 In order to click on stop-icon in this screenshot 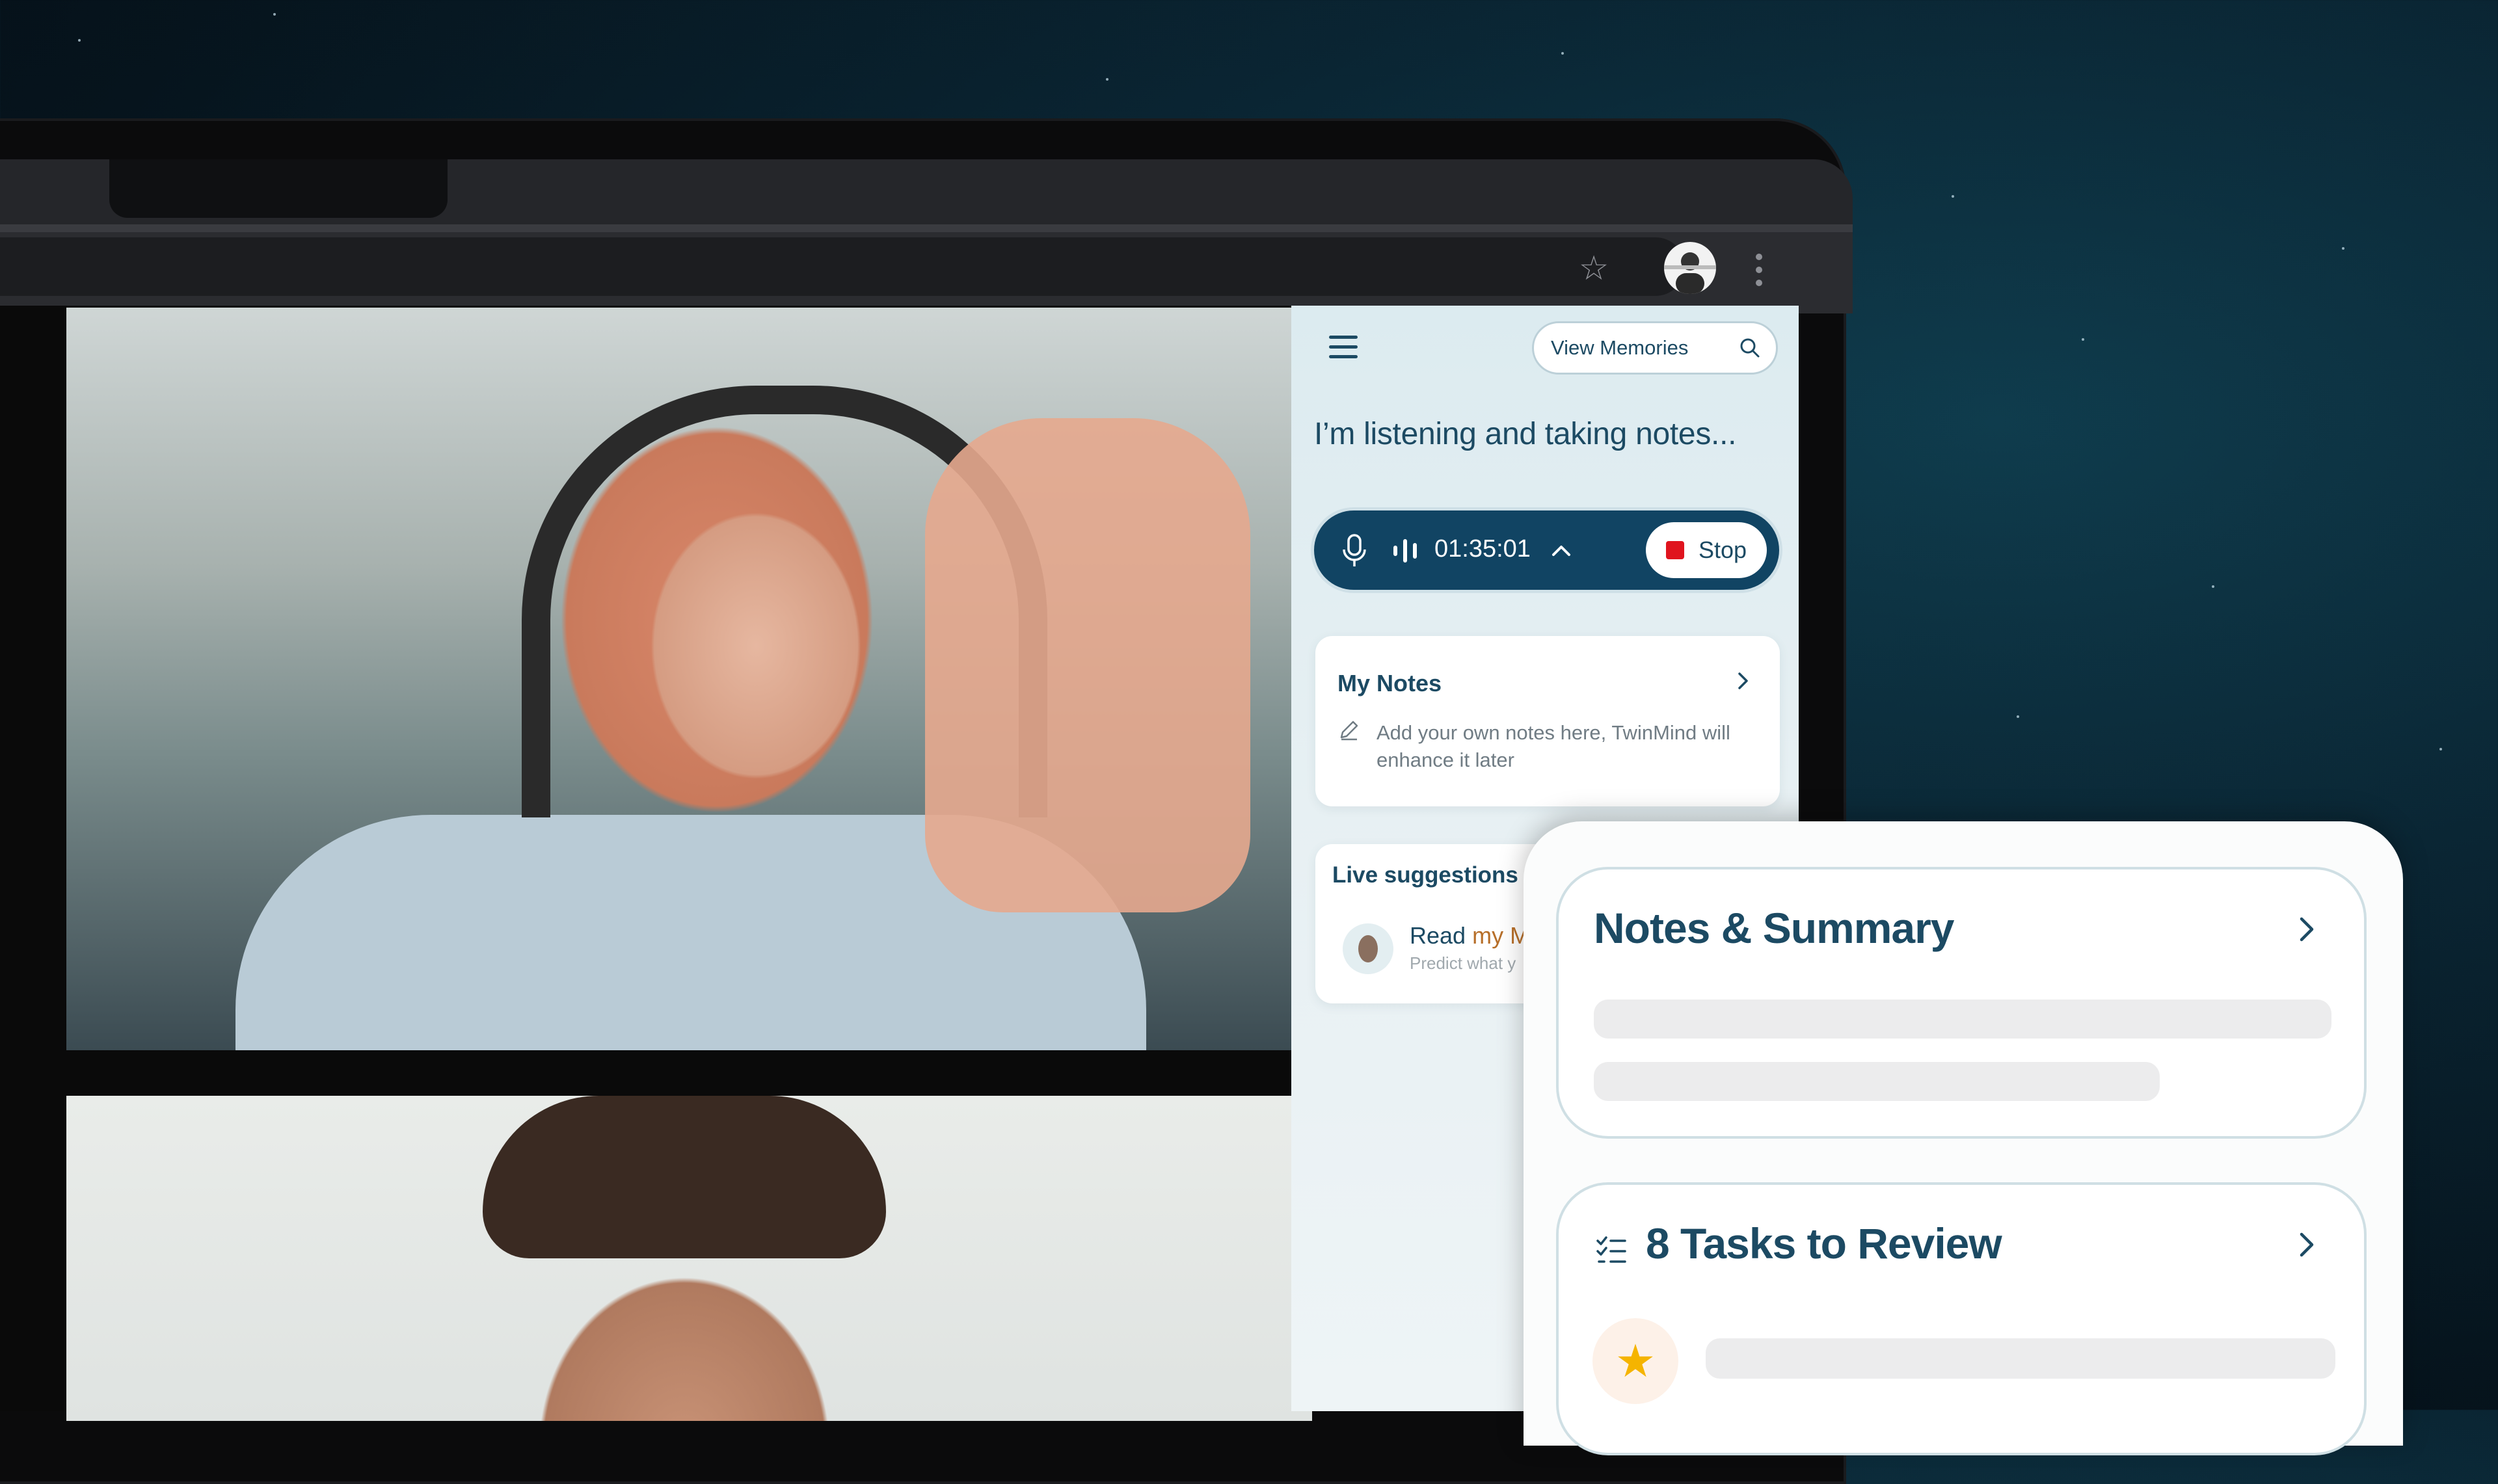, I will do `click(1674, 550)`.